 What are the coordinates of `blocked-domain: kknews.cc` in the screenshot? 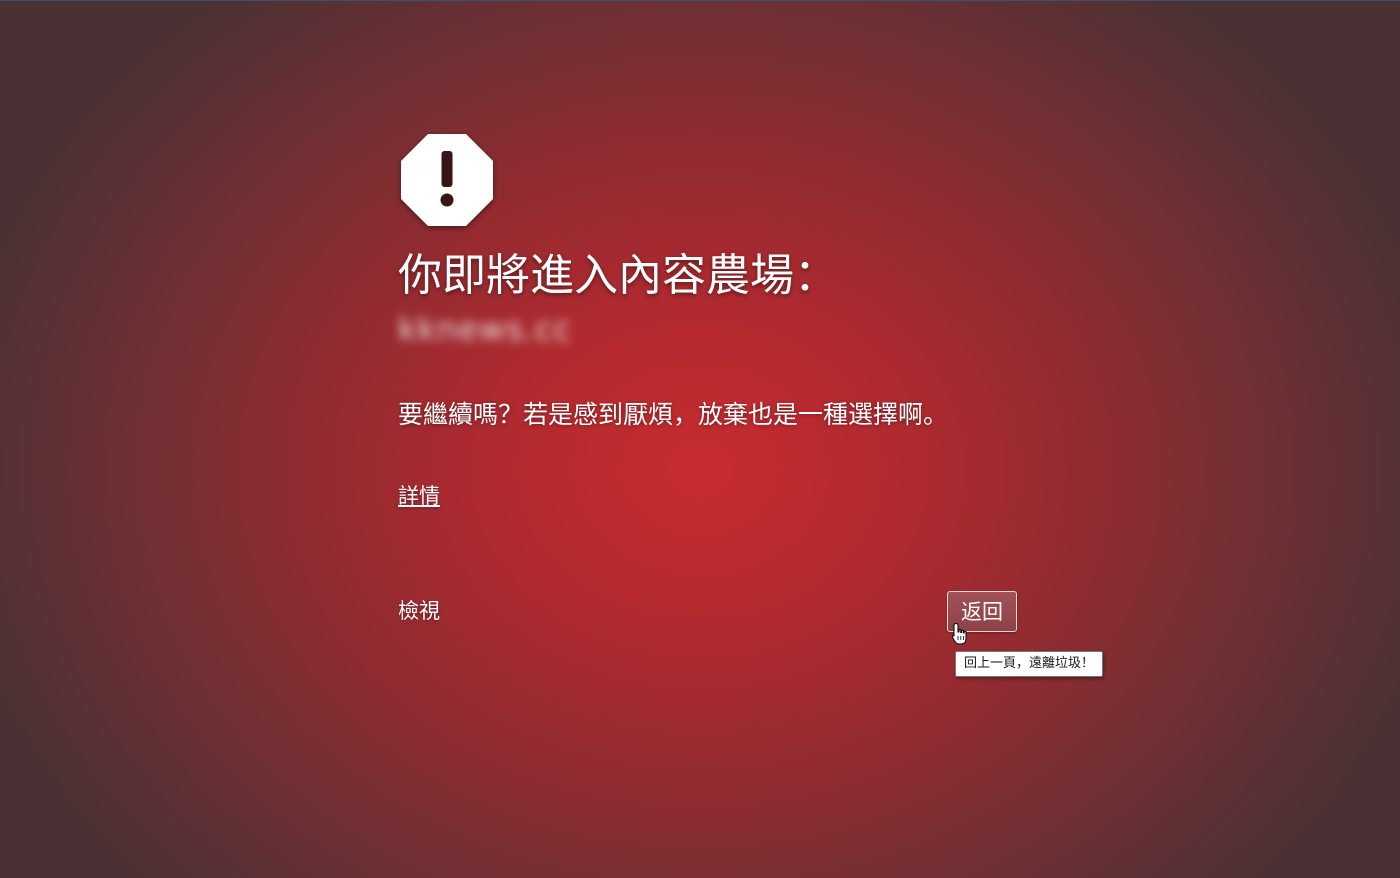 It's located at (485, 329).